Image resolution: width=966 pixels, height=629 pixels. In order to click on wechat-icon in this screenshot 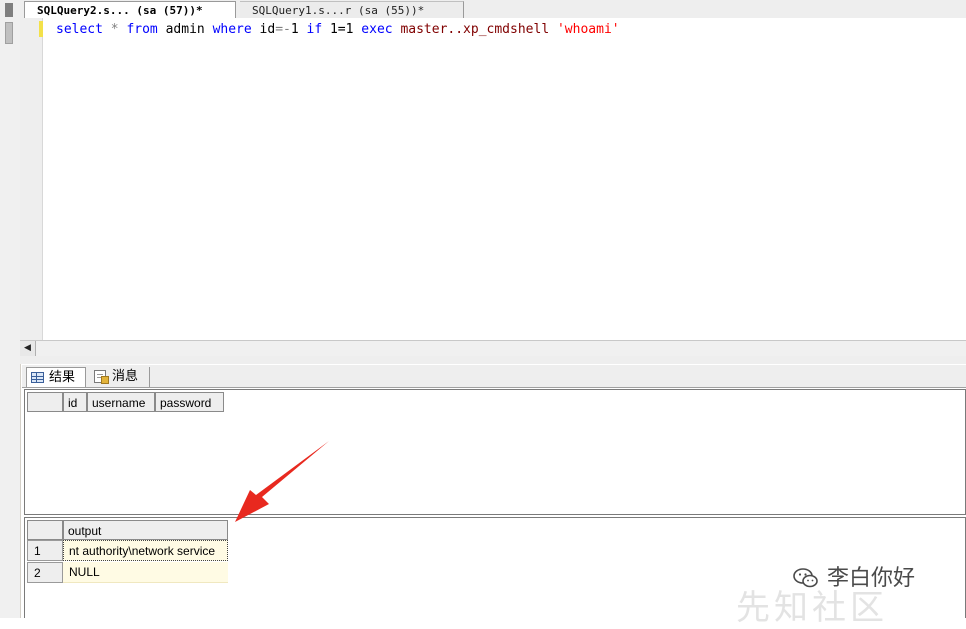, I will do `click(805, 578)`.